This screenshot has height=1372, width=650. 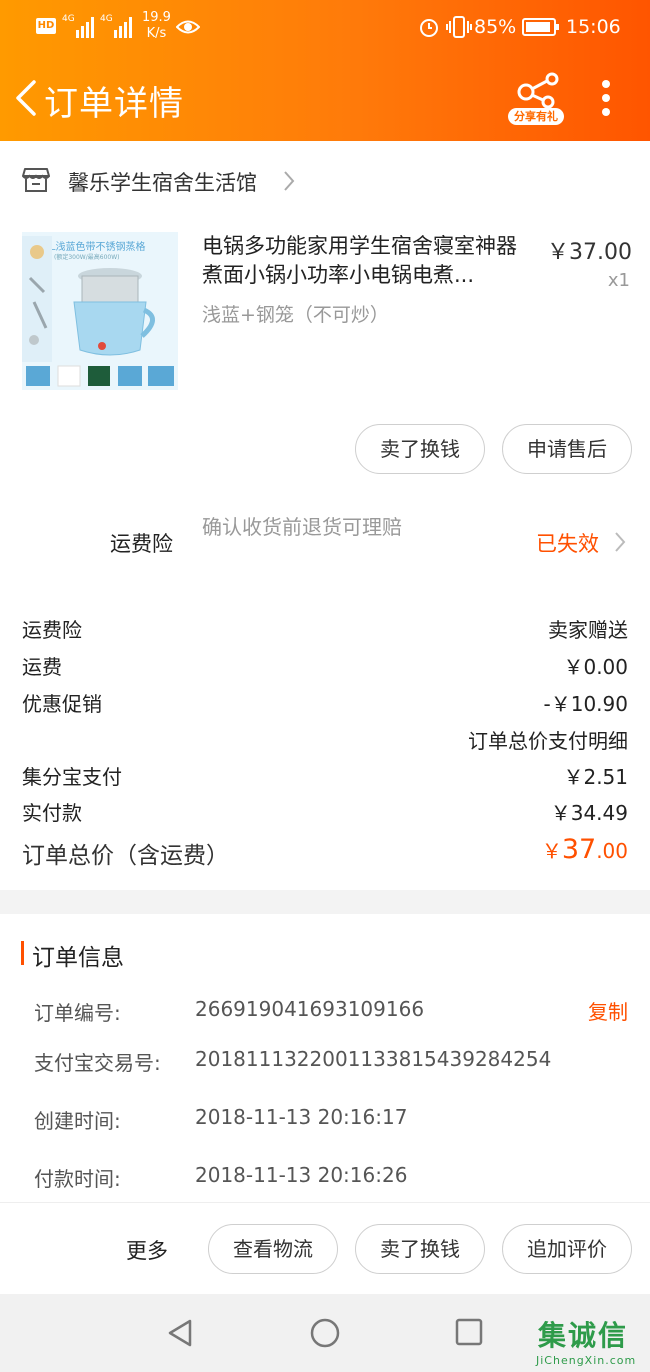 I want to click on shop-name: 馨乐学生宿舍生活馆, so click(x=162, y=183).